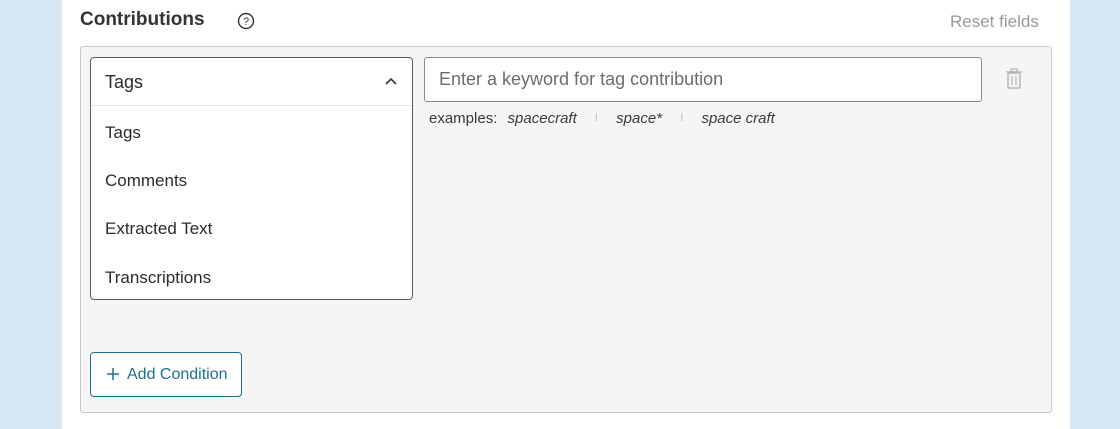  Describe the element at coordinates (1014, 79) in the screenshot. I see `trash-icon` at that location.